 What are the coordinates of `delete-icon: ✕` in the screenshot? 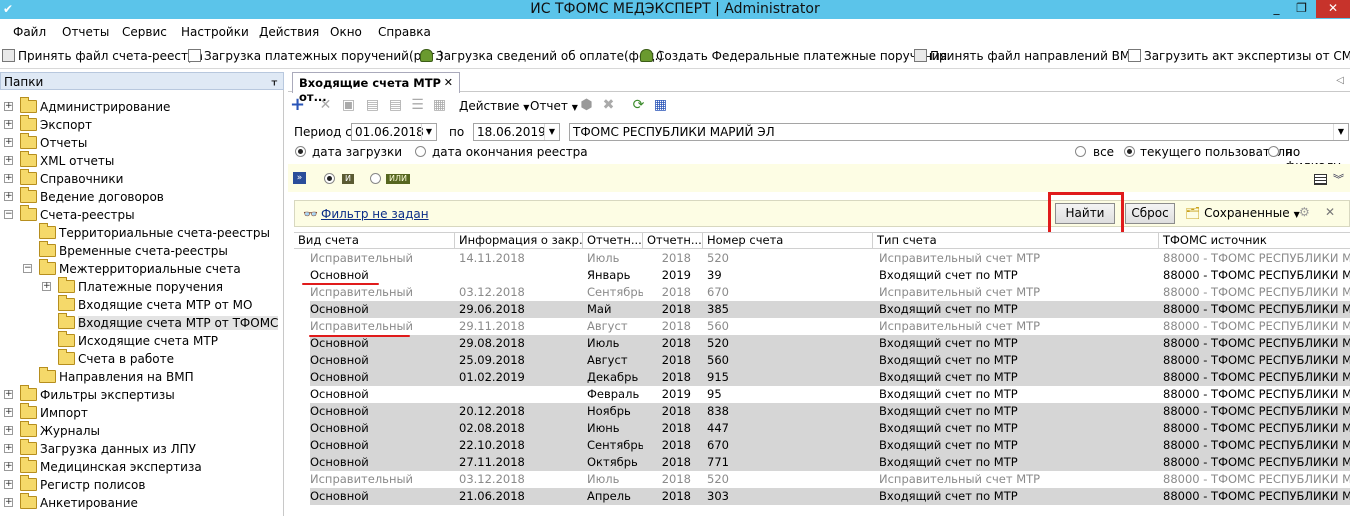 It's located at (325, 105).